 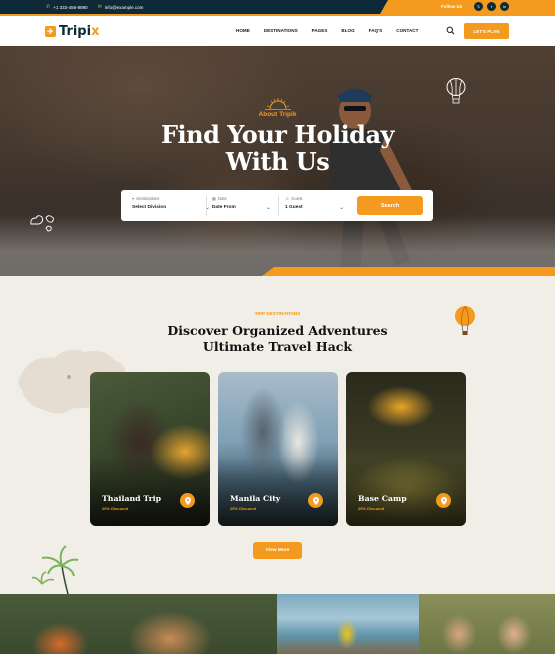 I want to click on date-label: Date, so click(x=222, y=198).